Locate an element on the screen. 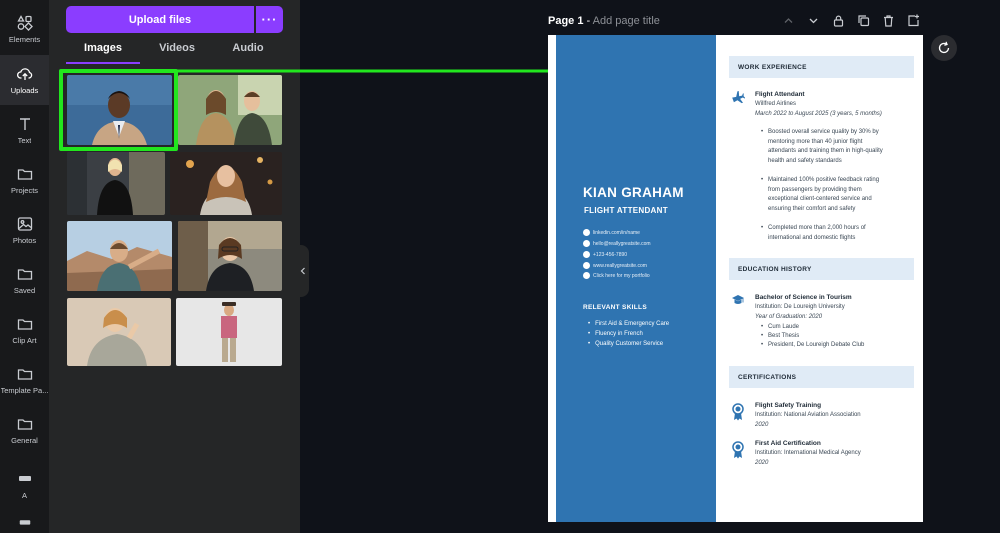 This screenshot has height=533, width=1000. cert-title: Flight Safety Training is located at coordinates (788, 405).